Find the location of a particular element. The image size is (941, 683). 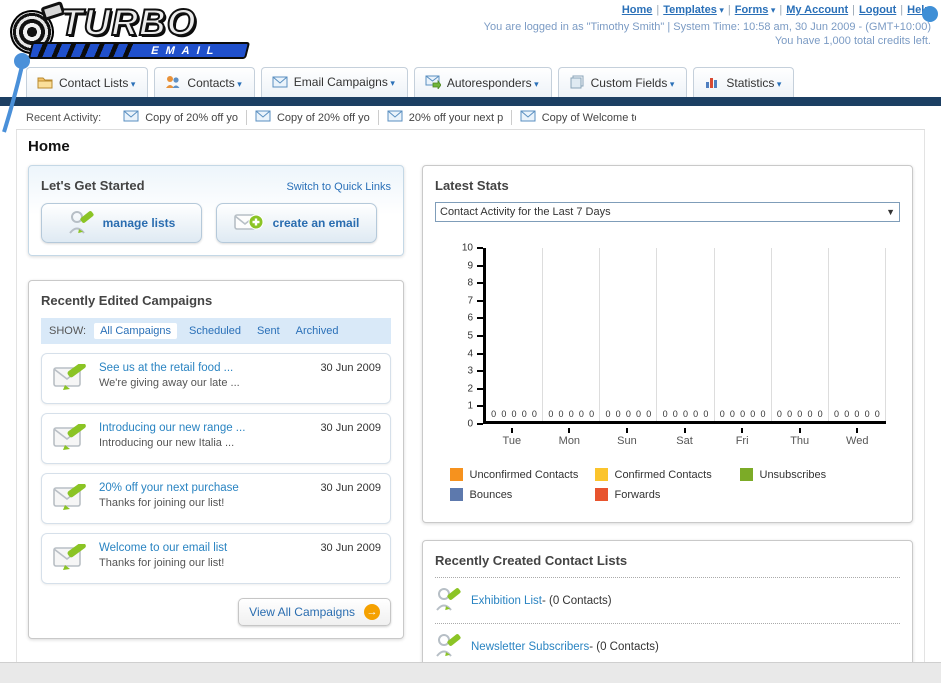

recent-activity-item: 20% off your next p is located at coordinates (445, 117).